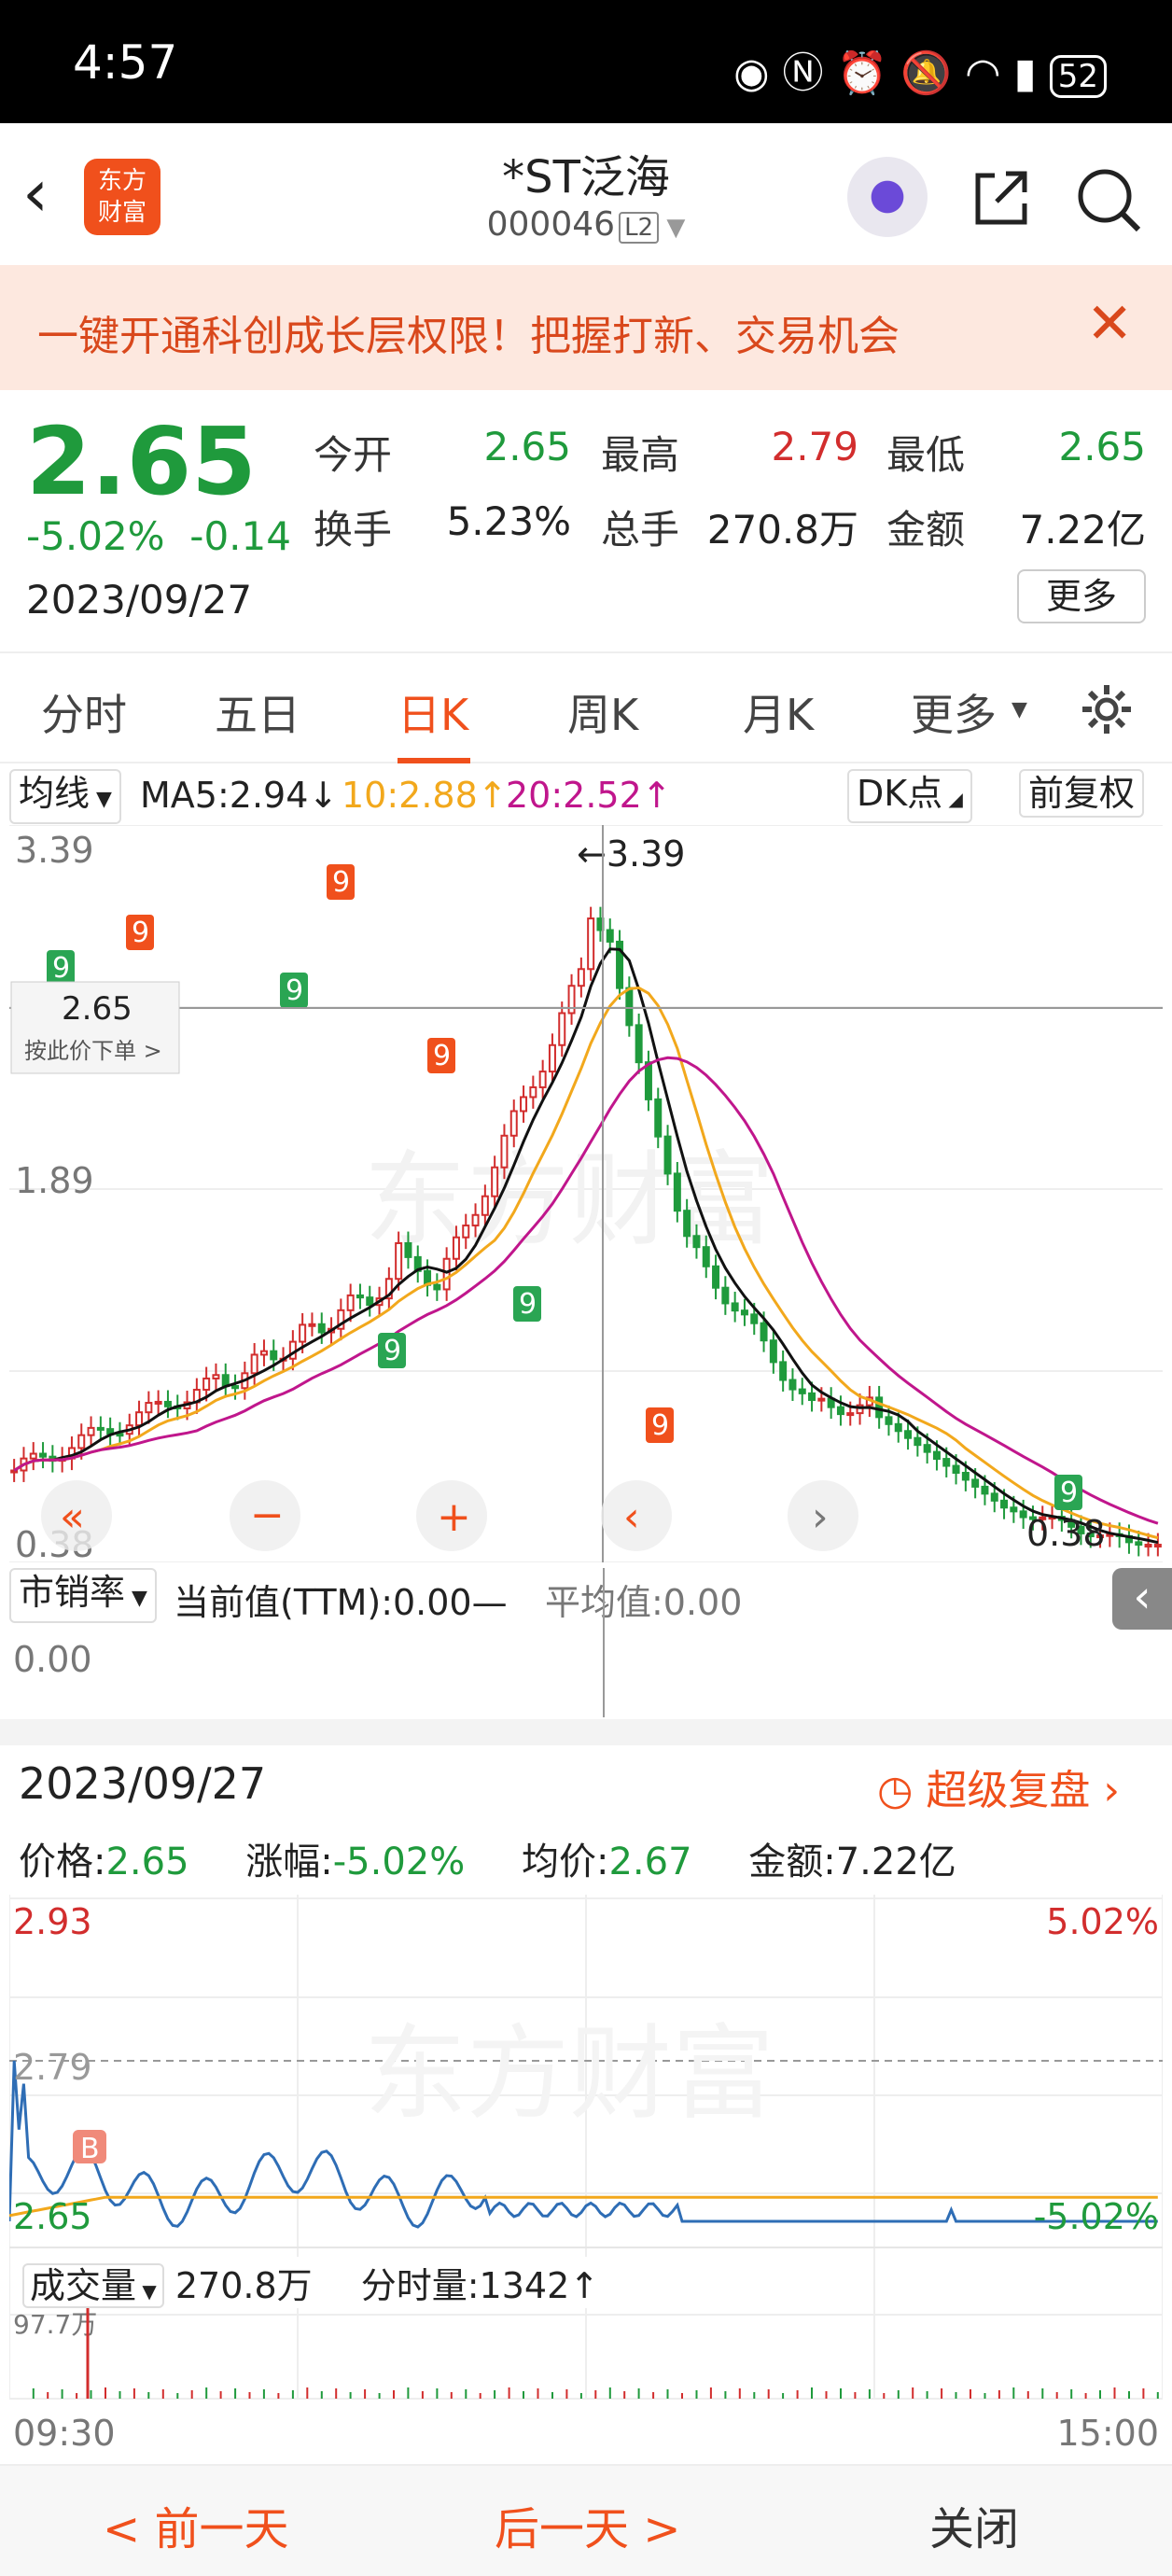  I want to click on super-replay-button: ◷ 超级复盘 ›, so click(998, 1786).